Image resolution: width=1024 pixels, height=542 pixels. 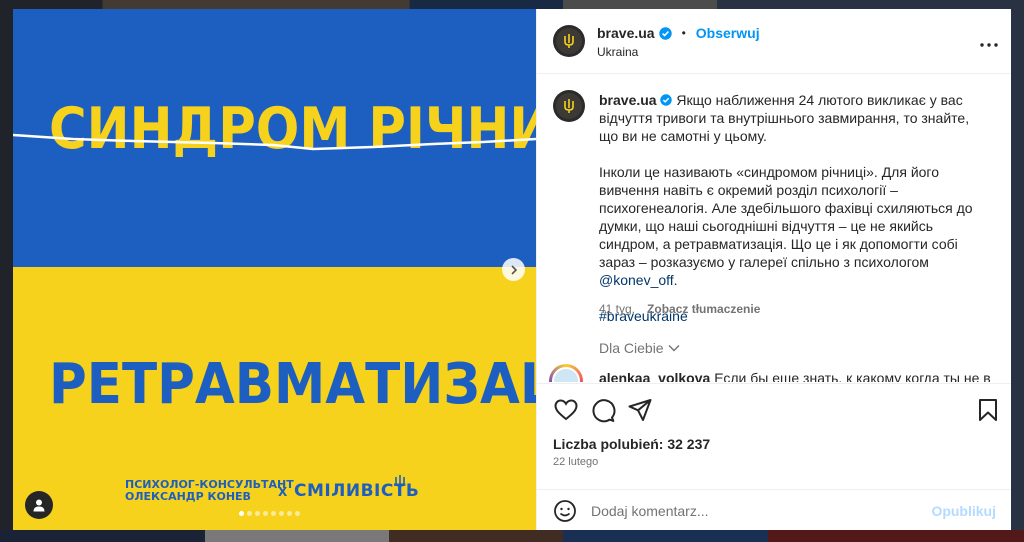 I want to click on commenter-username: alenkaa_volkova, so click(x=654, y=376).